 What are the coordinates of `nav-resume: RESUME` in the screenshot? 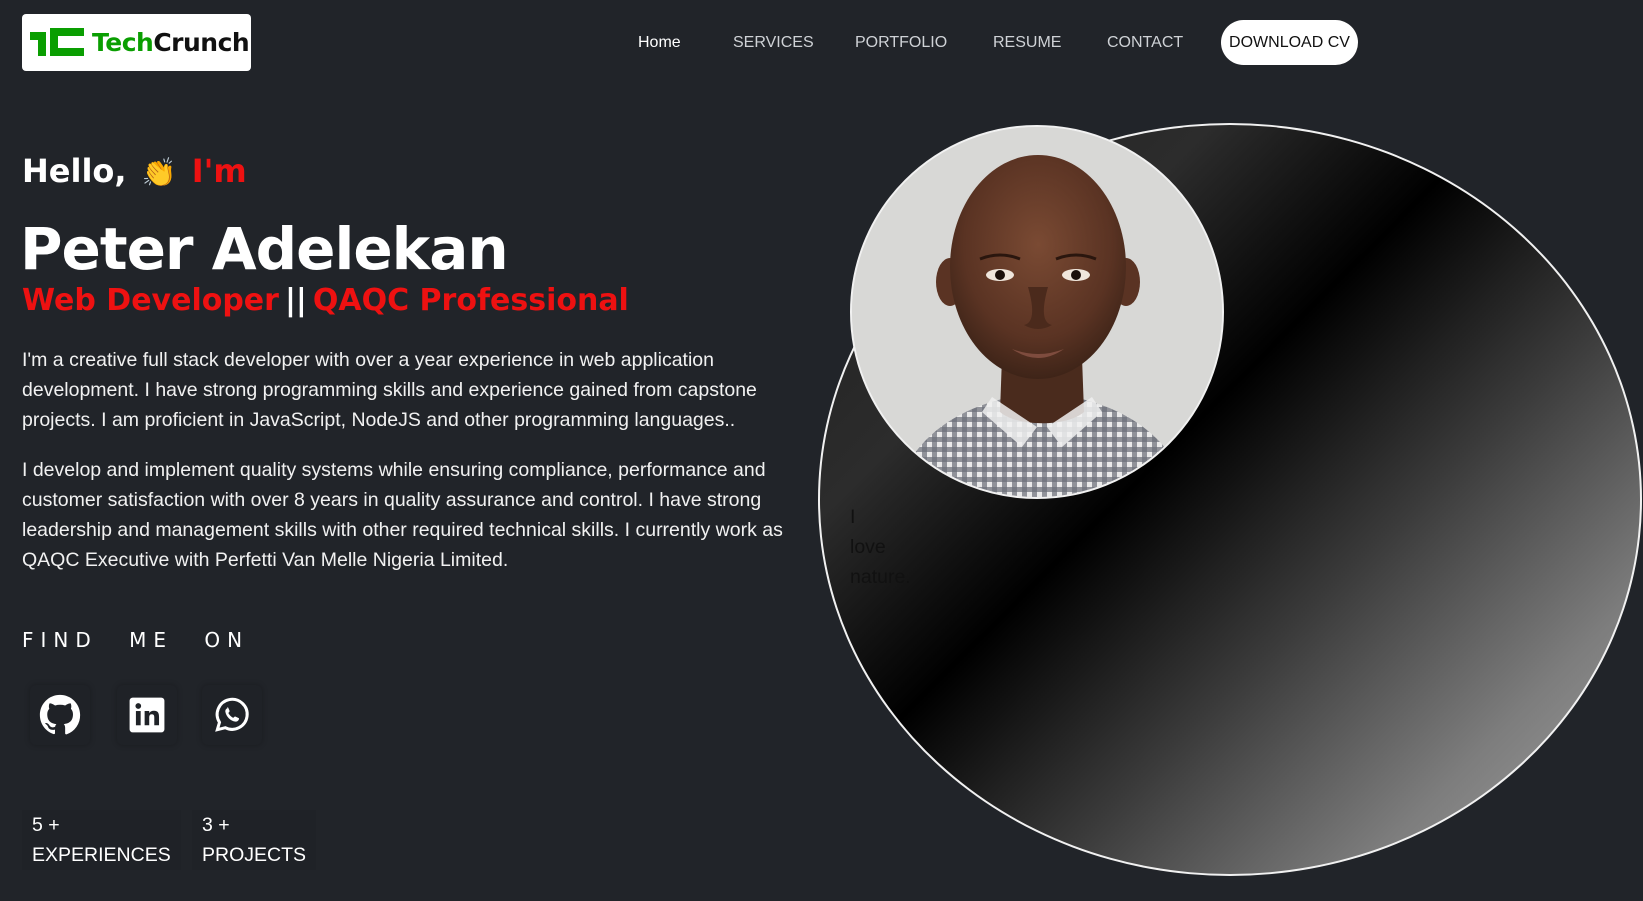 It's located at (1027, 42).